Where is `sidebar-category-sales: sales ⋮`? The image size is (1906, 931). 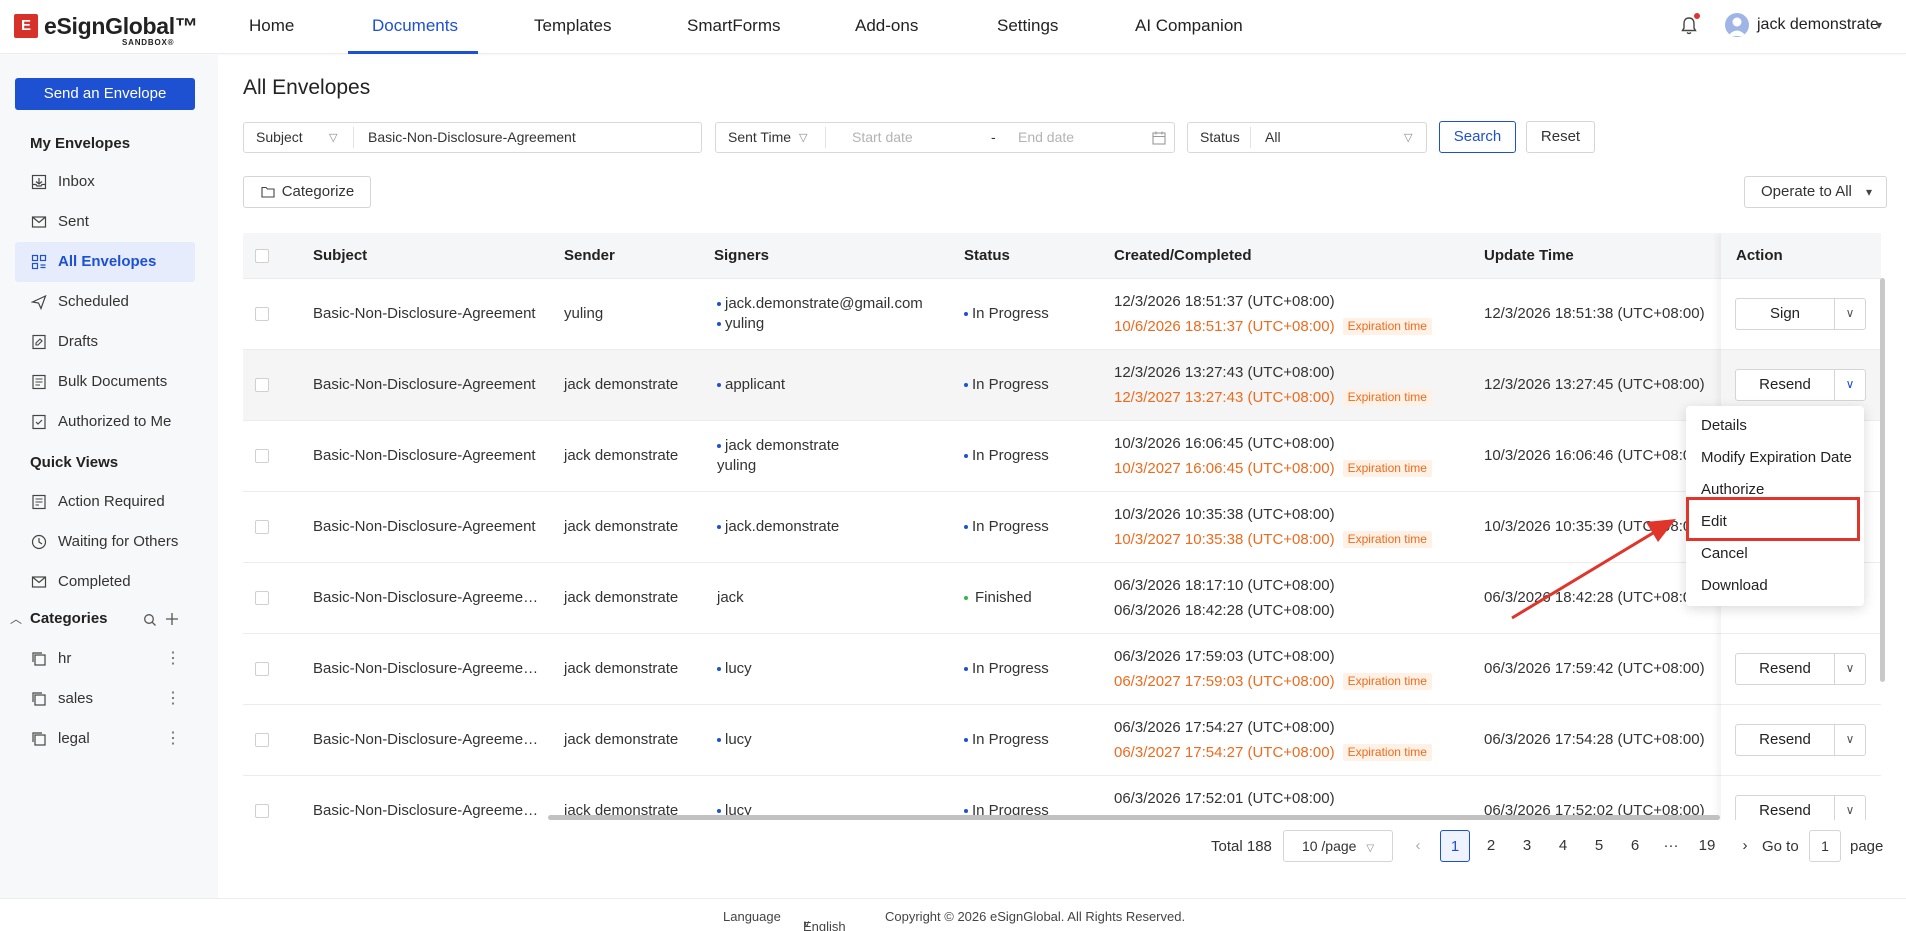 sidebar-category-sales: sales ⋮ is located at coordinates (105, 699).